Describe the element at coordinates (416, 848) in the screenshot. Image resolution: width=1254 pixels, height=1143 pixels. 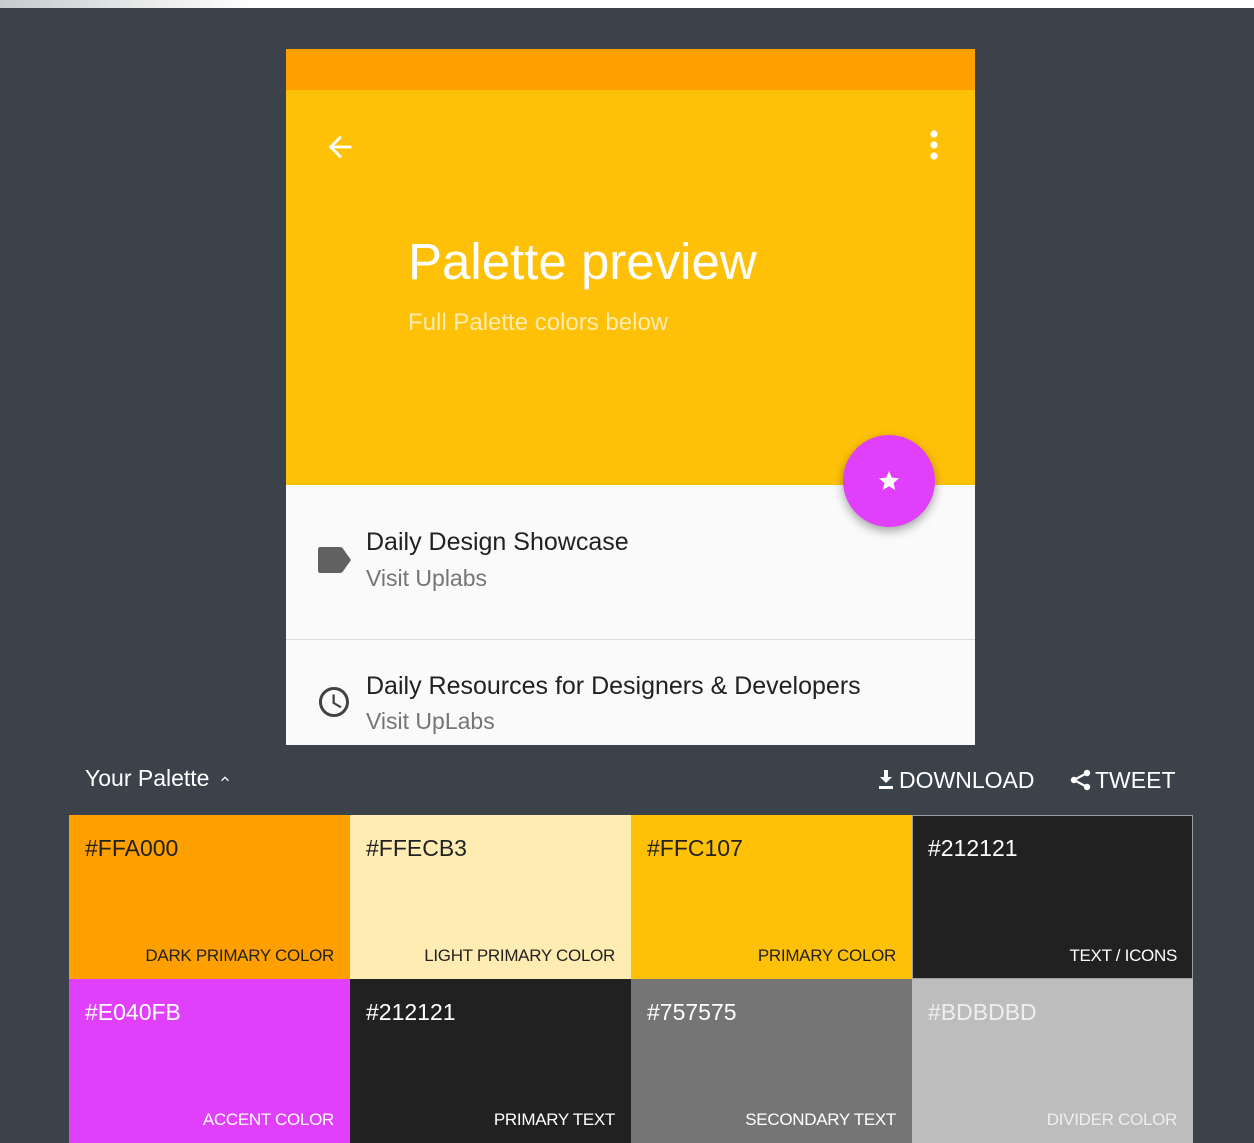
I see `swatch-hex: #FFECB3` at that location.